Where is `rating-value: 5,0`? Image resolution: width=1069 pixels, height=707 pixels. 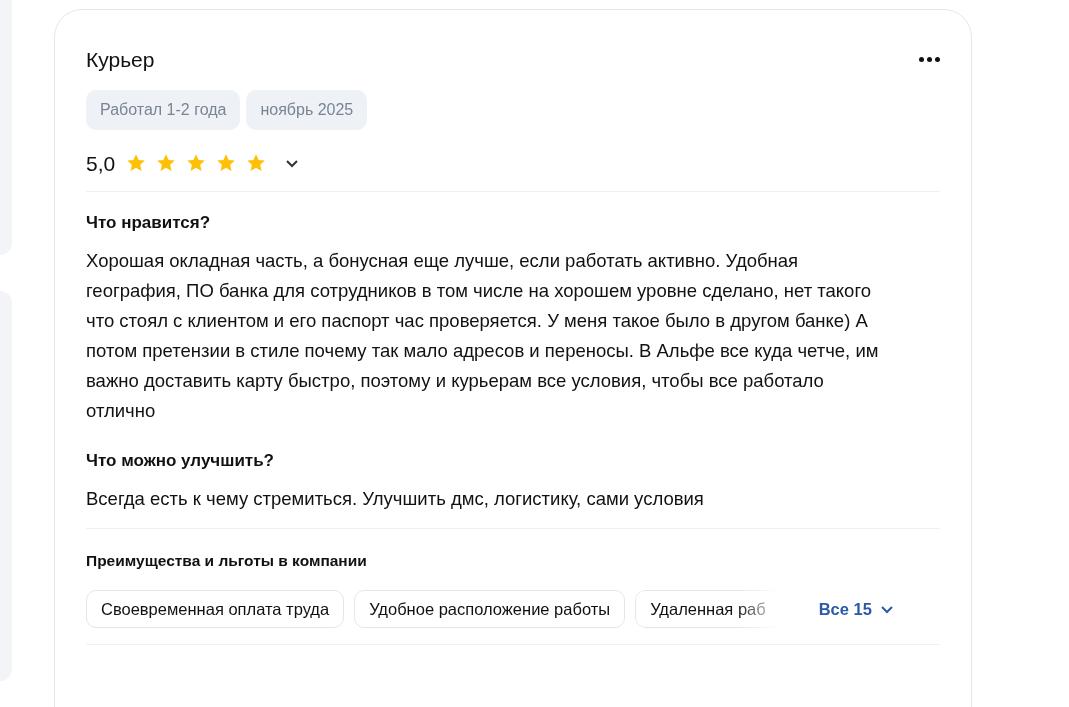 rating-value: 5,0 is located at coordinates (101, 163).